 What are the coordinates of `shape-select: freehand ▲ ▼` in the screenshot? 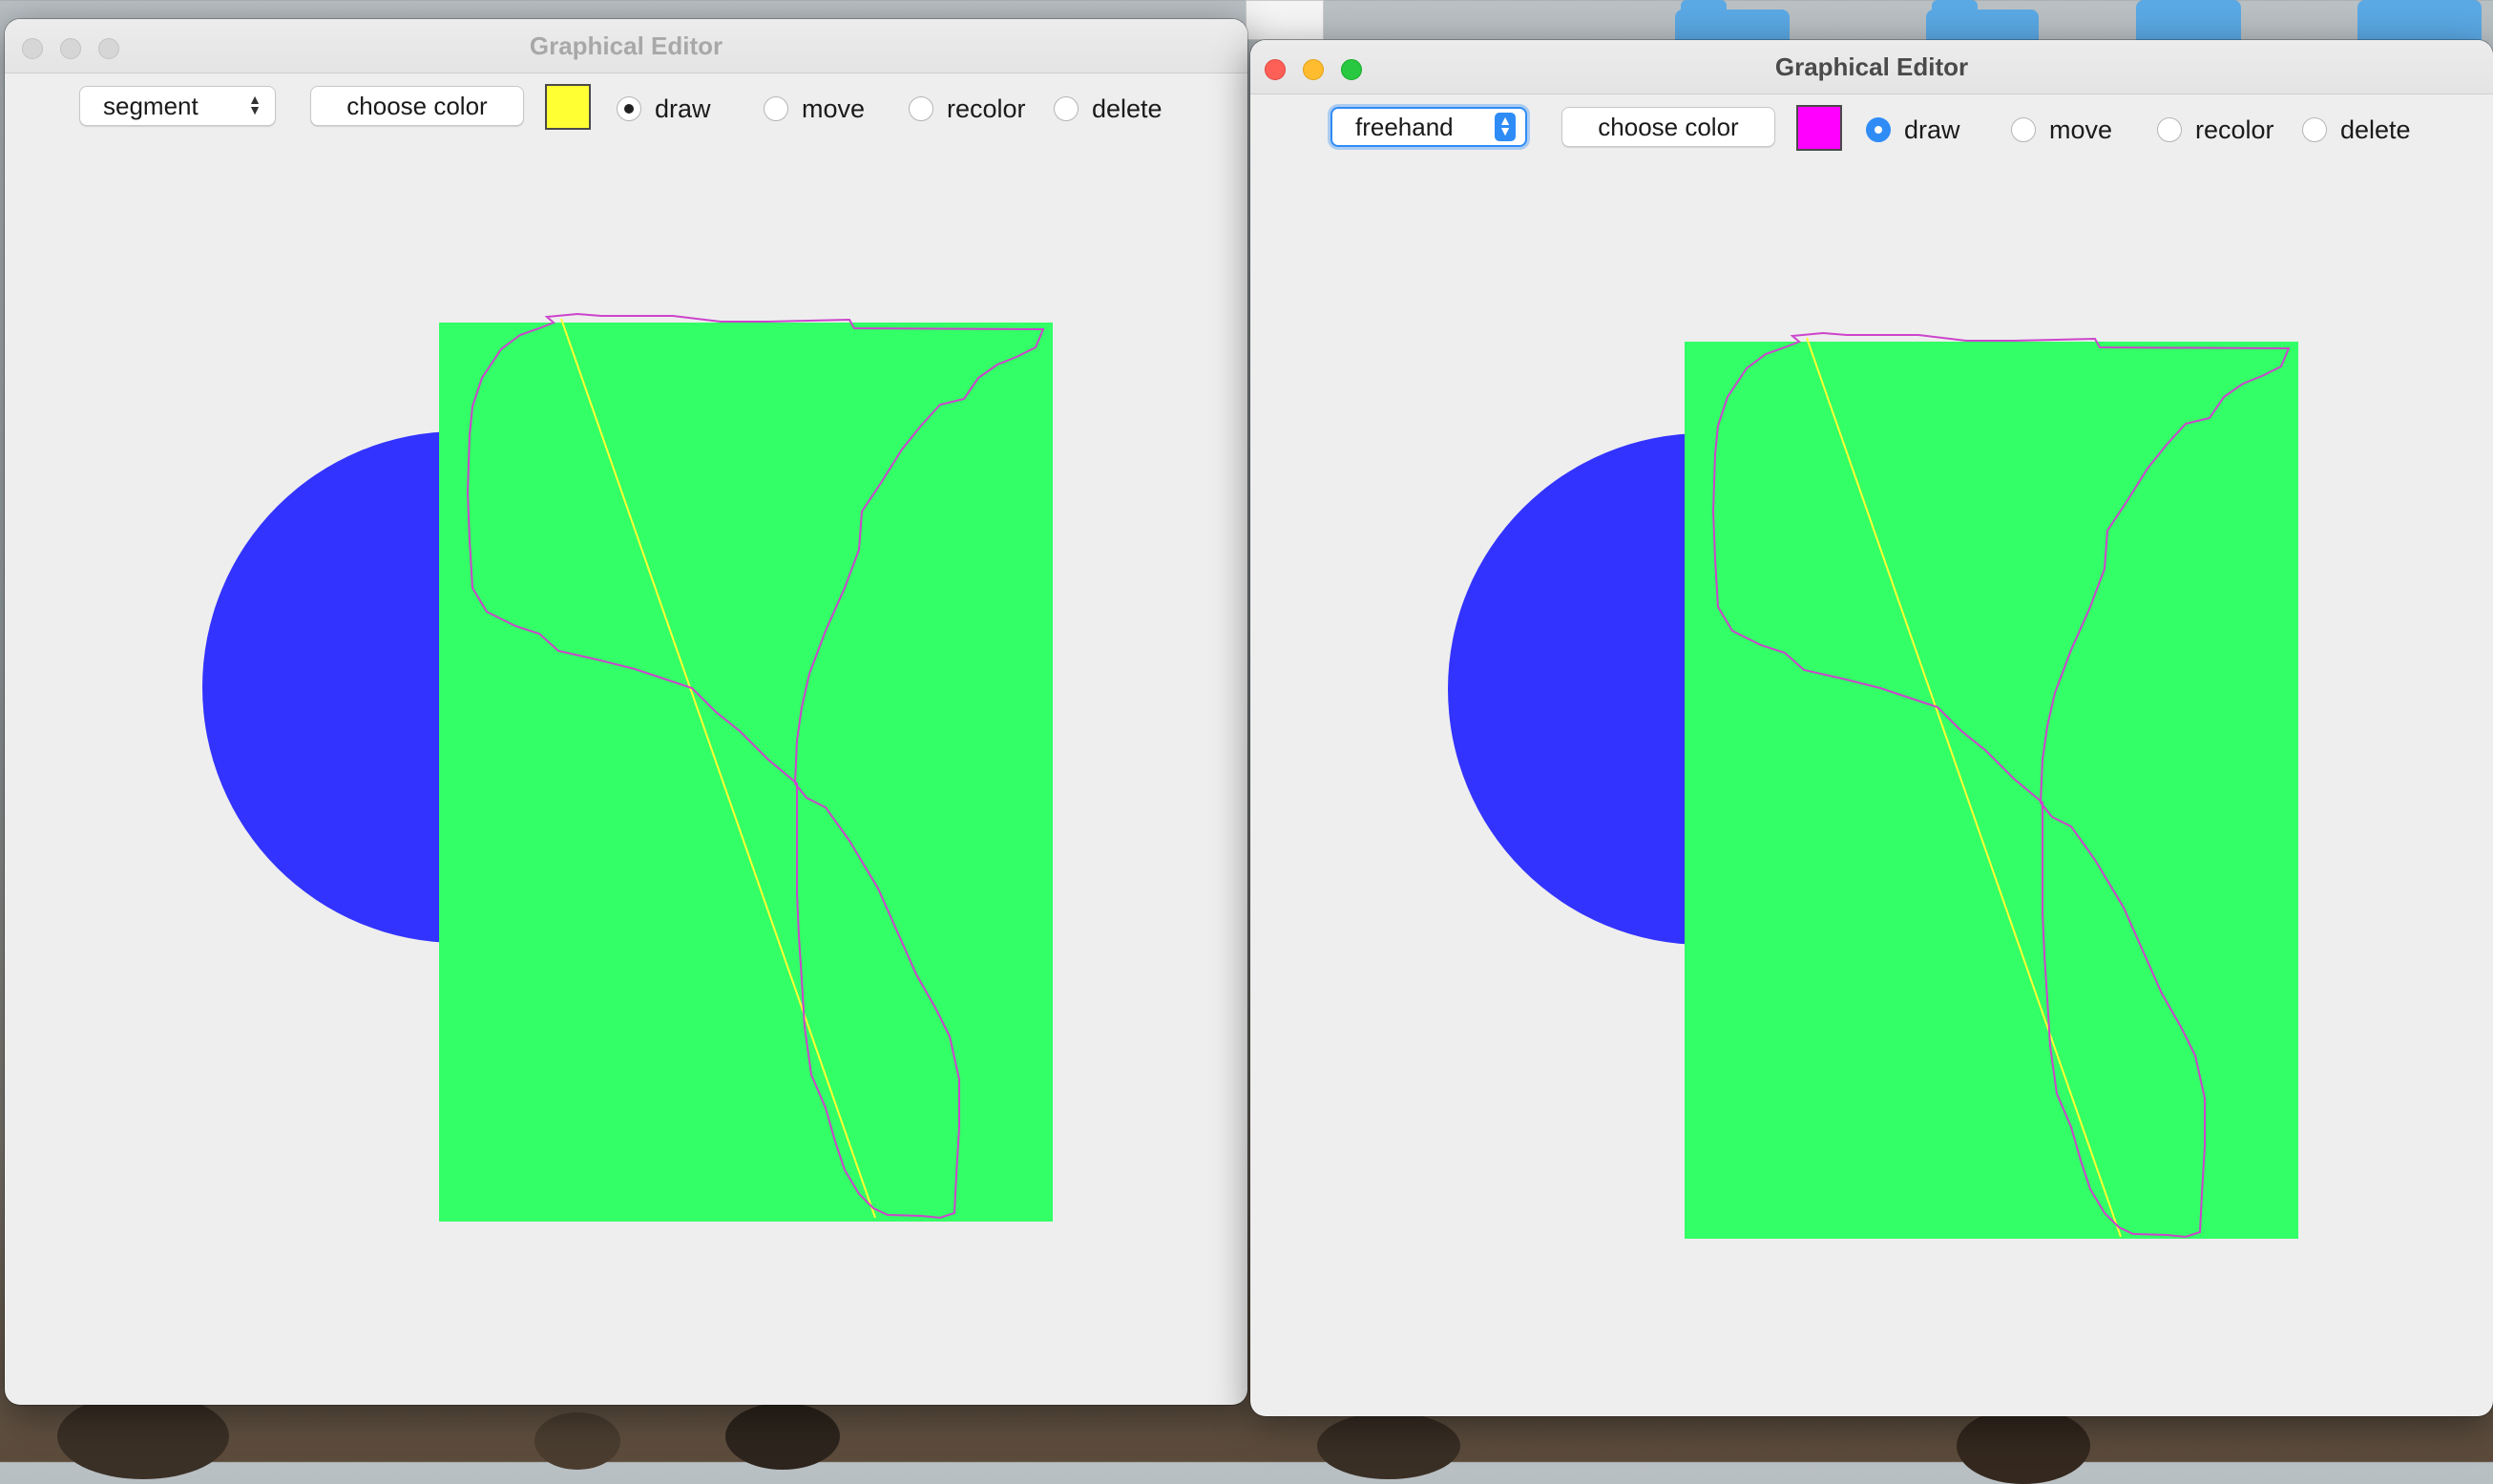 It's located at (1428, 127).